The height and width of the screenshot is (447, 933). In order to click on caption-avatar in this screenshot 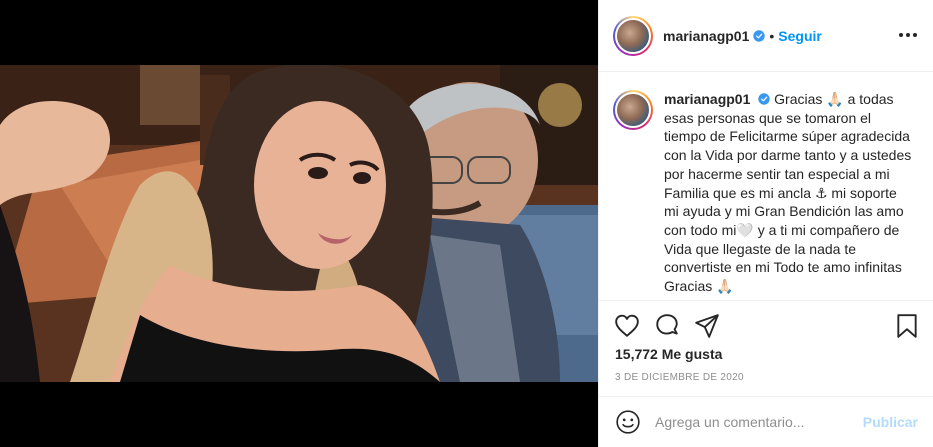, I will do `click(633, 110)`.